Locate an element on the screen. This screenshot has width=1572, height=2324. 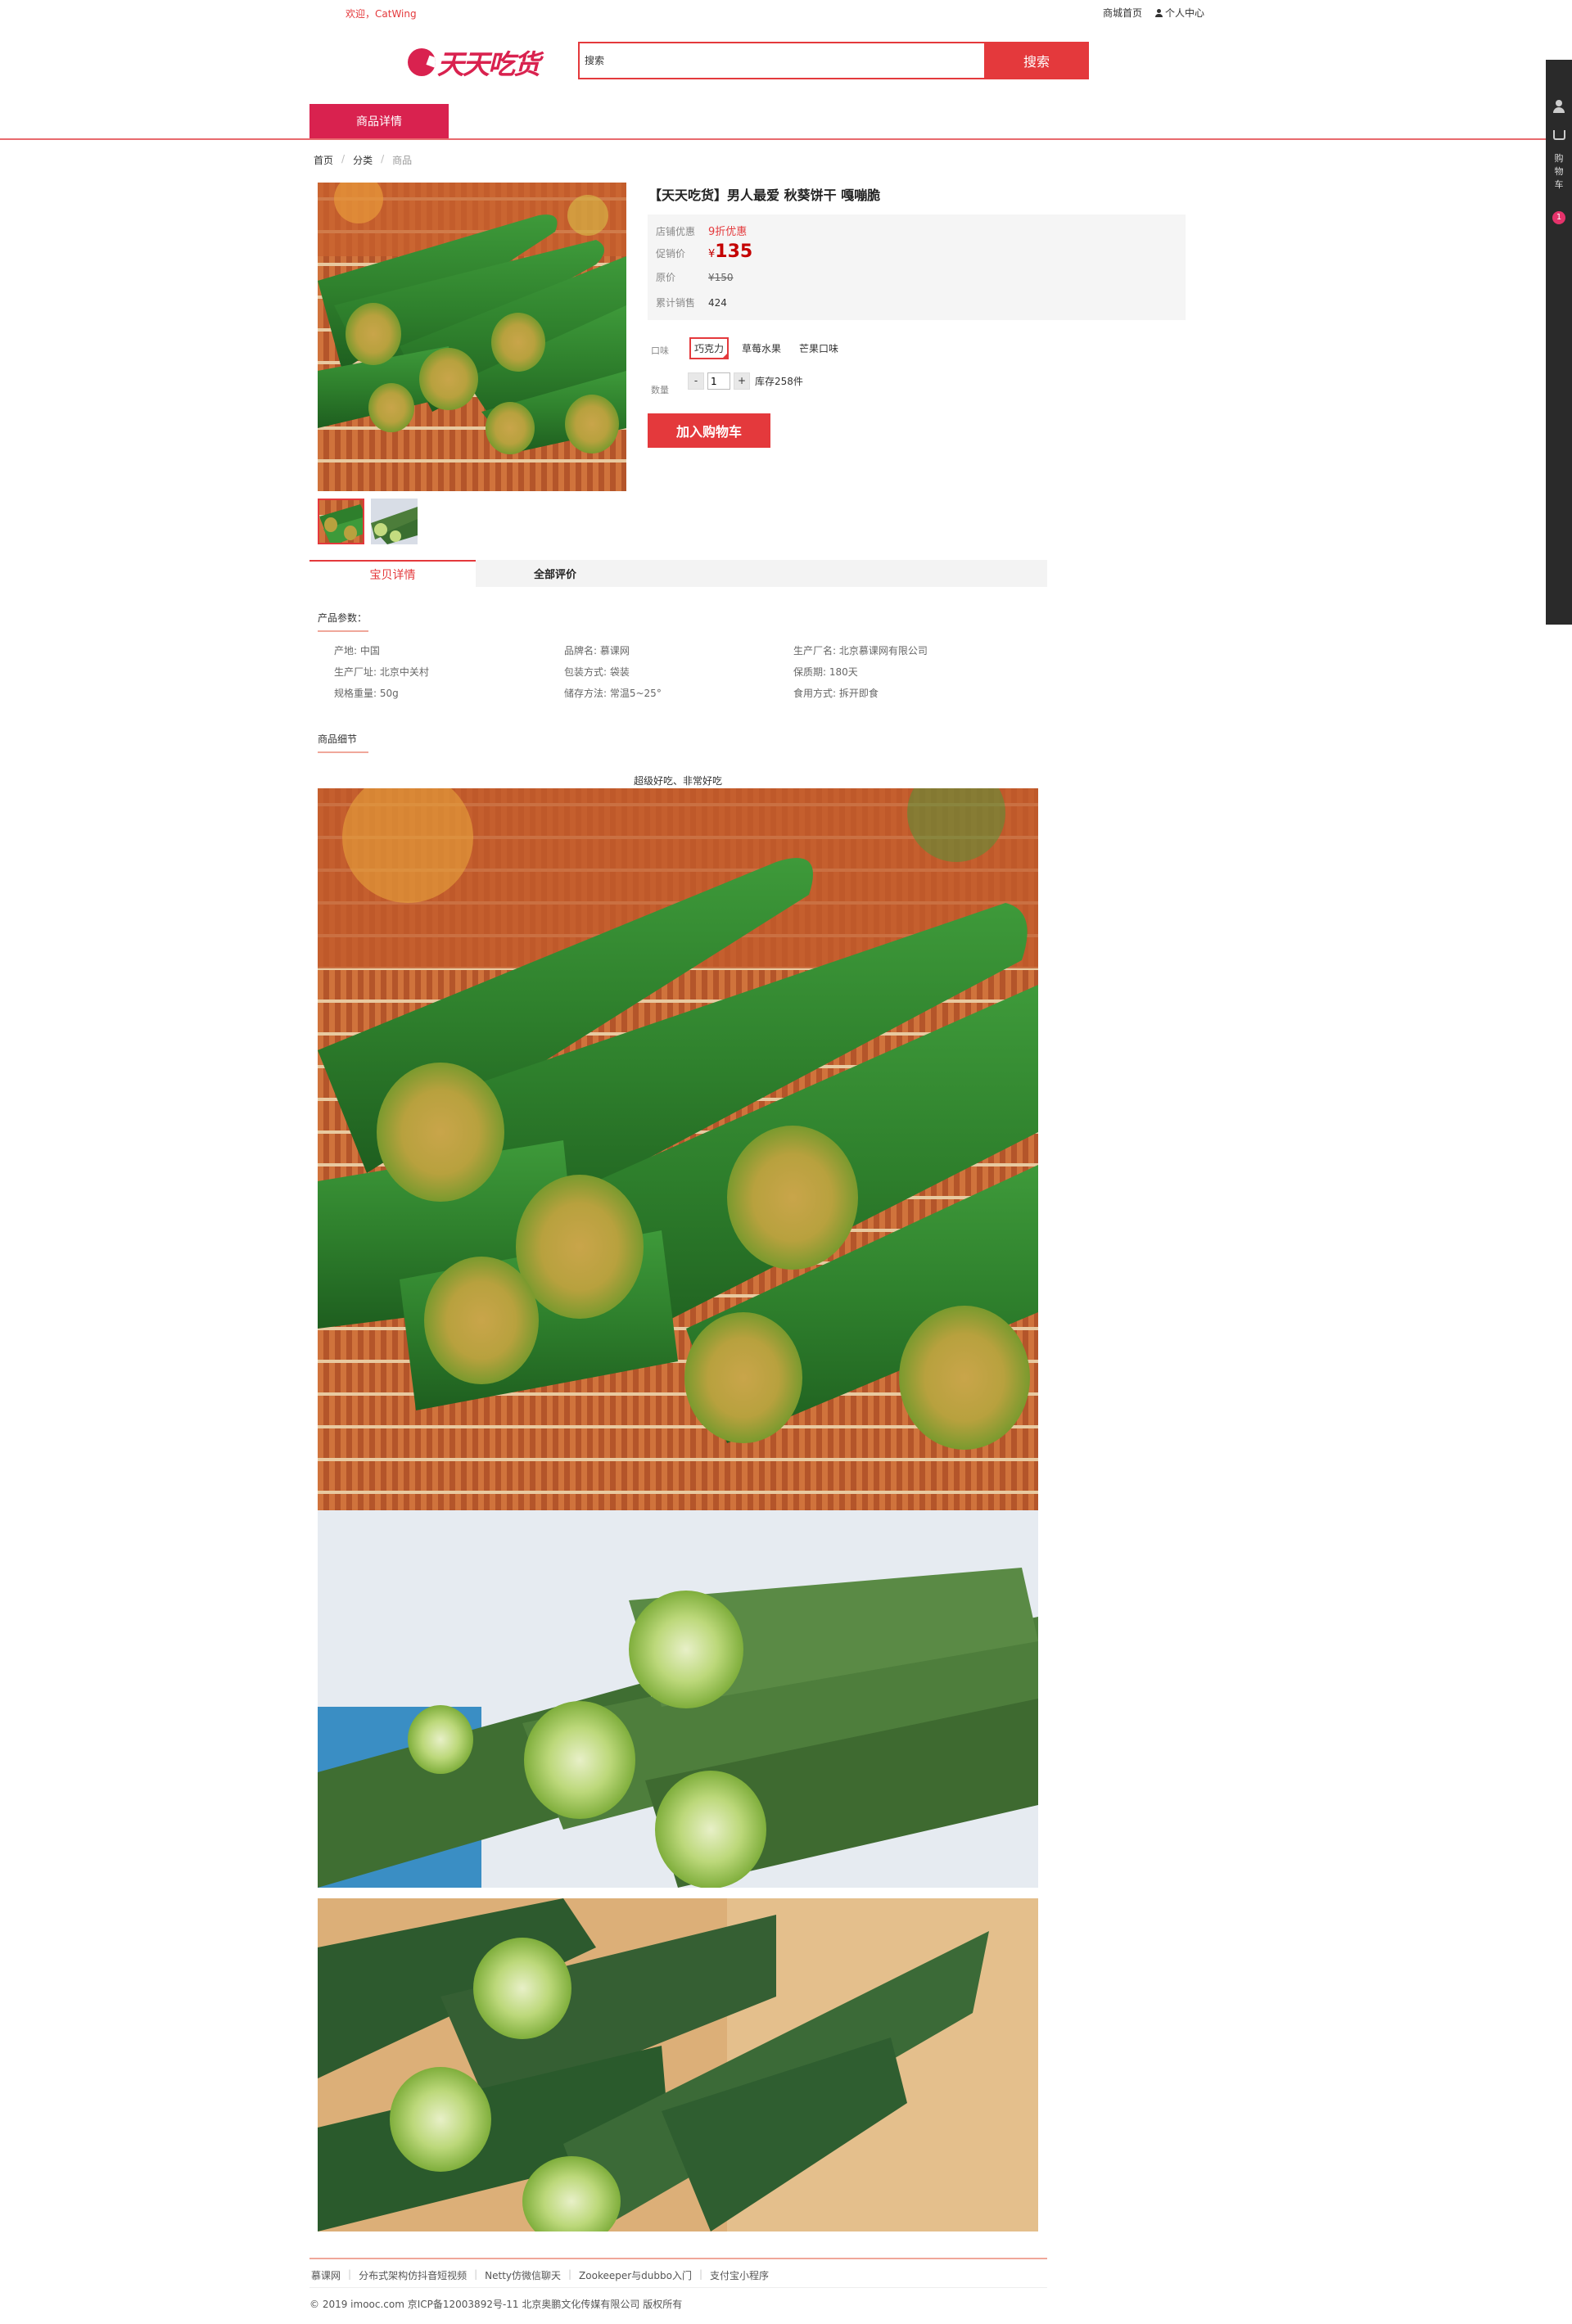
sales-row: 累计销售 424 is located at coordinates (691, 302).